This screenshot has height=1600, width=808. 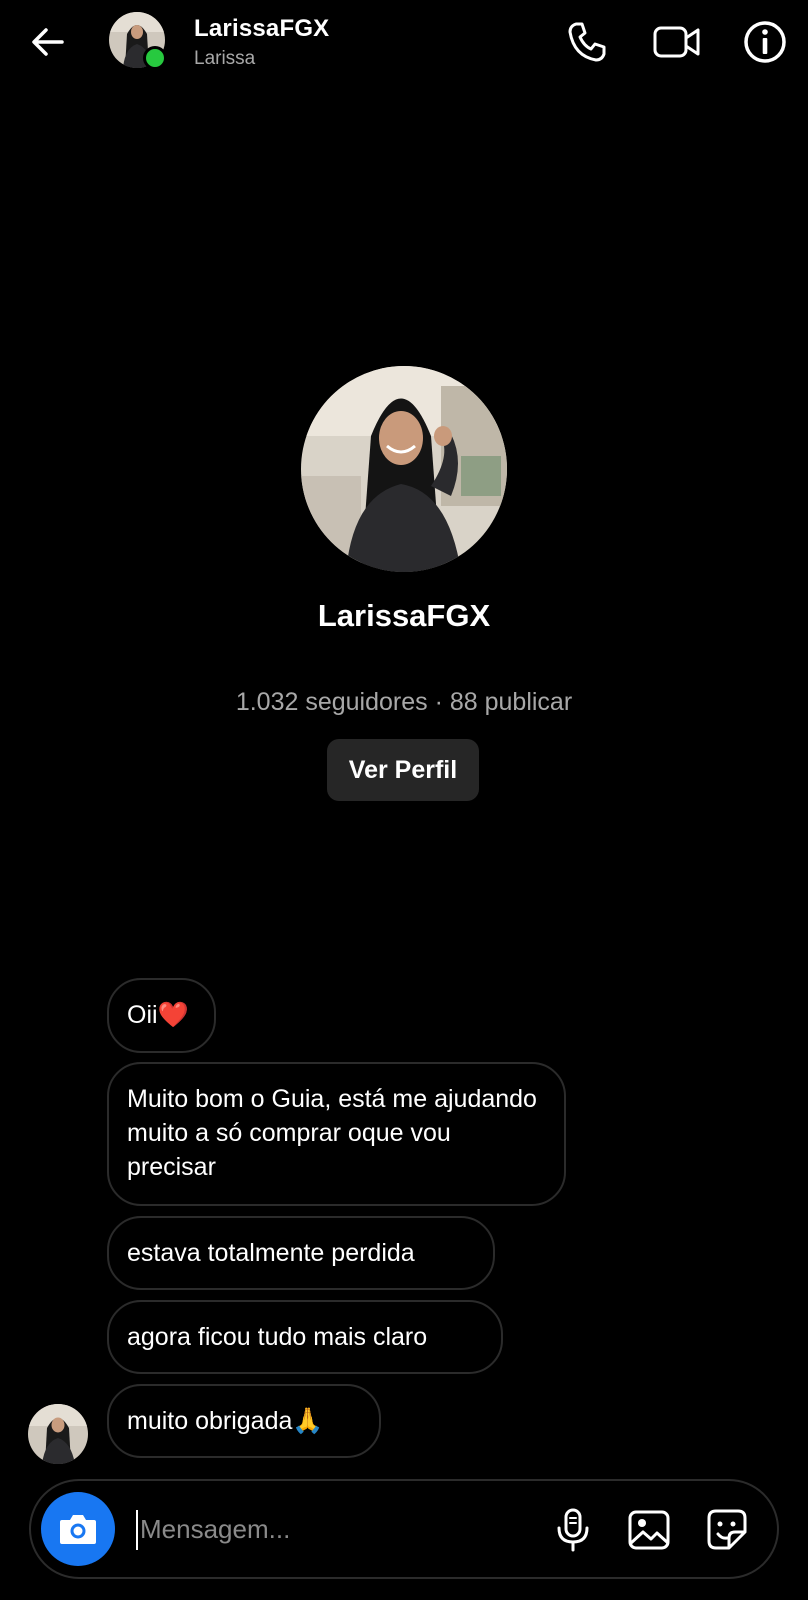 What do you see at coordinates (277, 1337) in the screenshot?
I see `message-text: agora ficou tudo mais claro` at bounding box center [277, 1337].